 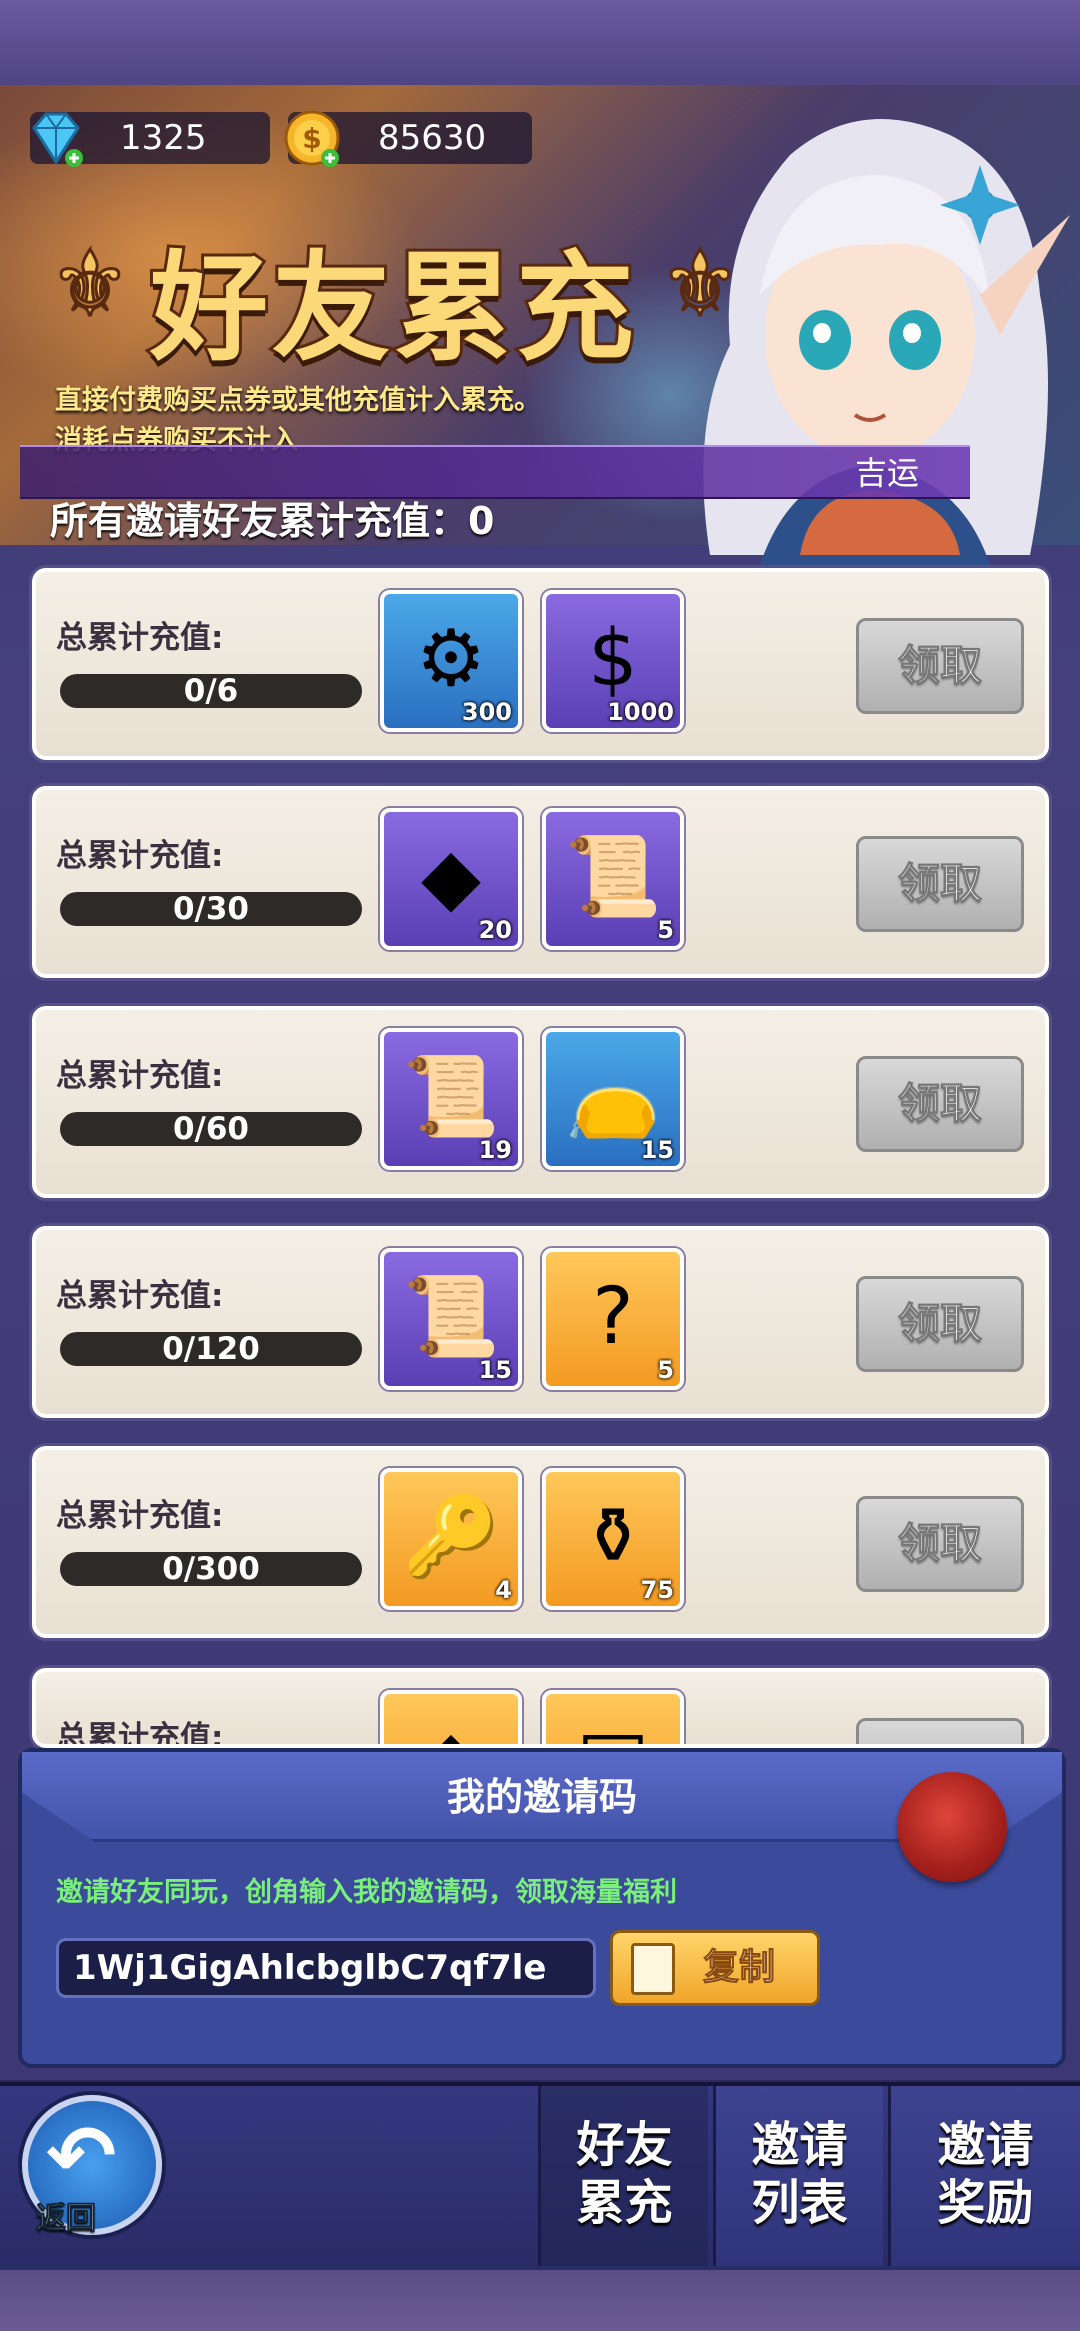 What do you see at coordinates (81, 2156) in the screenshot?
I see `back-arrow-icon: ↶` at bounding box center [81, 2156].